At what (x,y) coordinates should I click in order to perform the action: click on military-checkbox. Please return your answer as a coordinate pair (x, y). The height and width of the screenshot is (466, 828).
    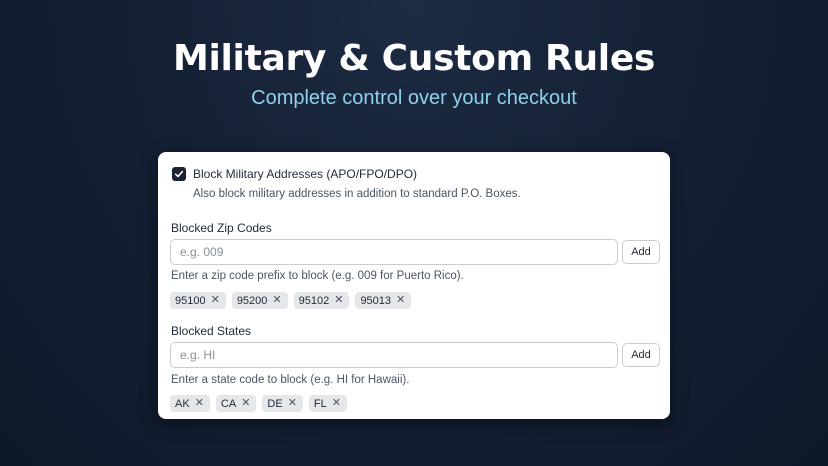
    Looking at the image, I should click on (179, 174).